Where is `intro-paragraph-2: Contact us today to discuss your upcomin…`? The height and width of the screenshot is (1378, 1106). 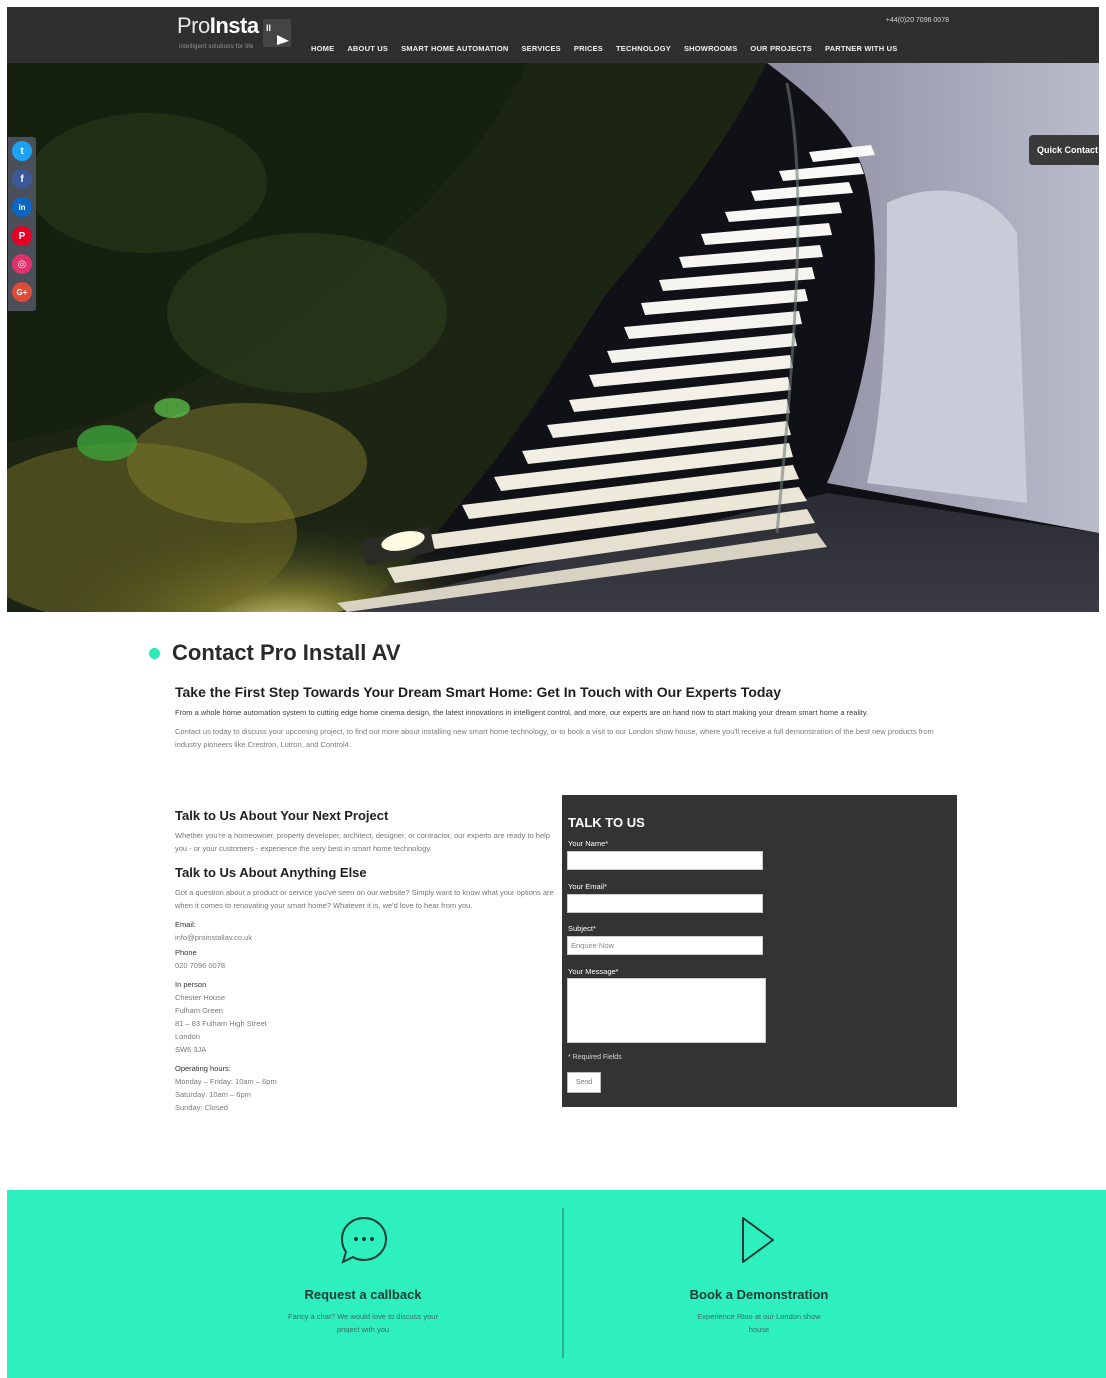
intro-paragraph-2: Contact us today to discuss your upcomin… is located at coordinates (554, 738).